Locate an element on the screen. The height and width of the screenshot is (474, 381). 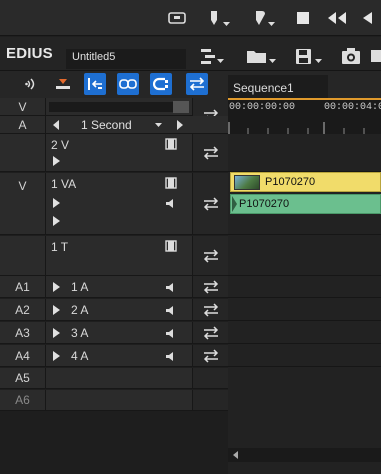
scroll-left-icon is located at coordinates (236, 455).